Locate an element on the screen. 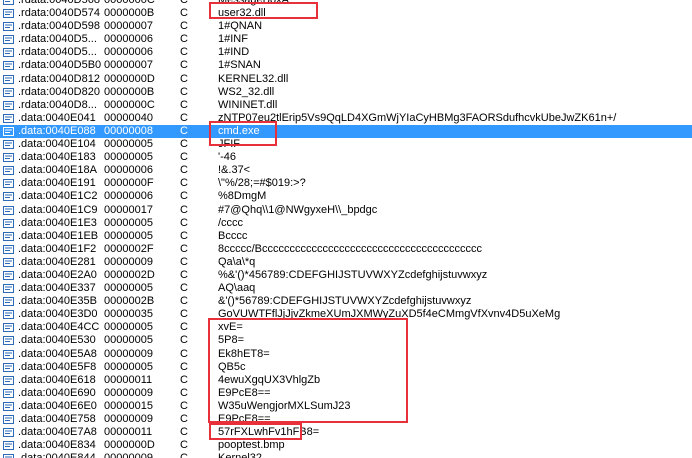 This screenshot has height=458, width=692. string-length: 00000015 is located at coordinates (128, 405).